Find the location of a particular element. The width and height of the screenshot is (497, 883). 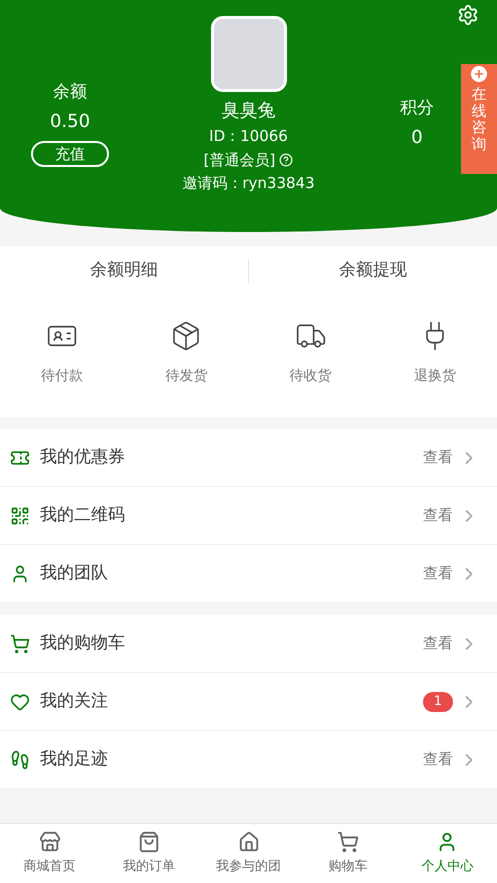

tab-bar-item: 商城首页 is located at coordinates (50, 853).